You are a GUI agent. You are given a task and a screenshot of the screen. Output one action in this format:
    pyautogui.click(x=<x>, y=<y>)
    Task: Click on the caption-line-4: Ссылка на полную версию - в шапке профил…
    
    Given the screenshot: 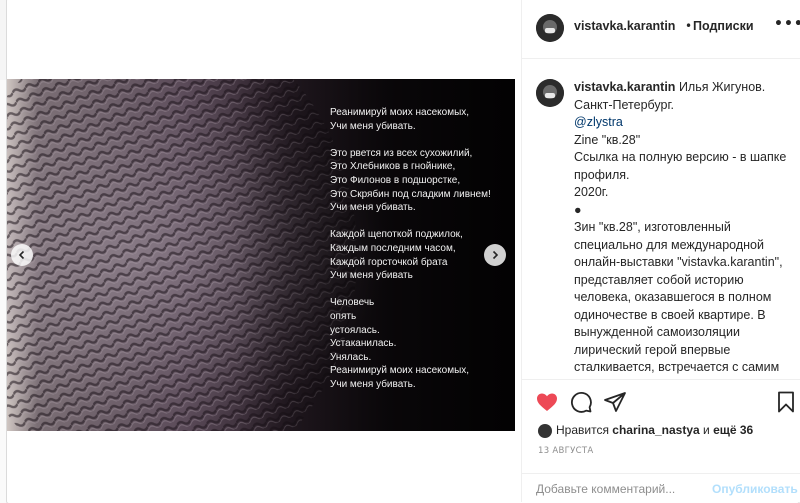 What is the action you would take?
    pyautogui.click(x=680, y=166)
    